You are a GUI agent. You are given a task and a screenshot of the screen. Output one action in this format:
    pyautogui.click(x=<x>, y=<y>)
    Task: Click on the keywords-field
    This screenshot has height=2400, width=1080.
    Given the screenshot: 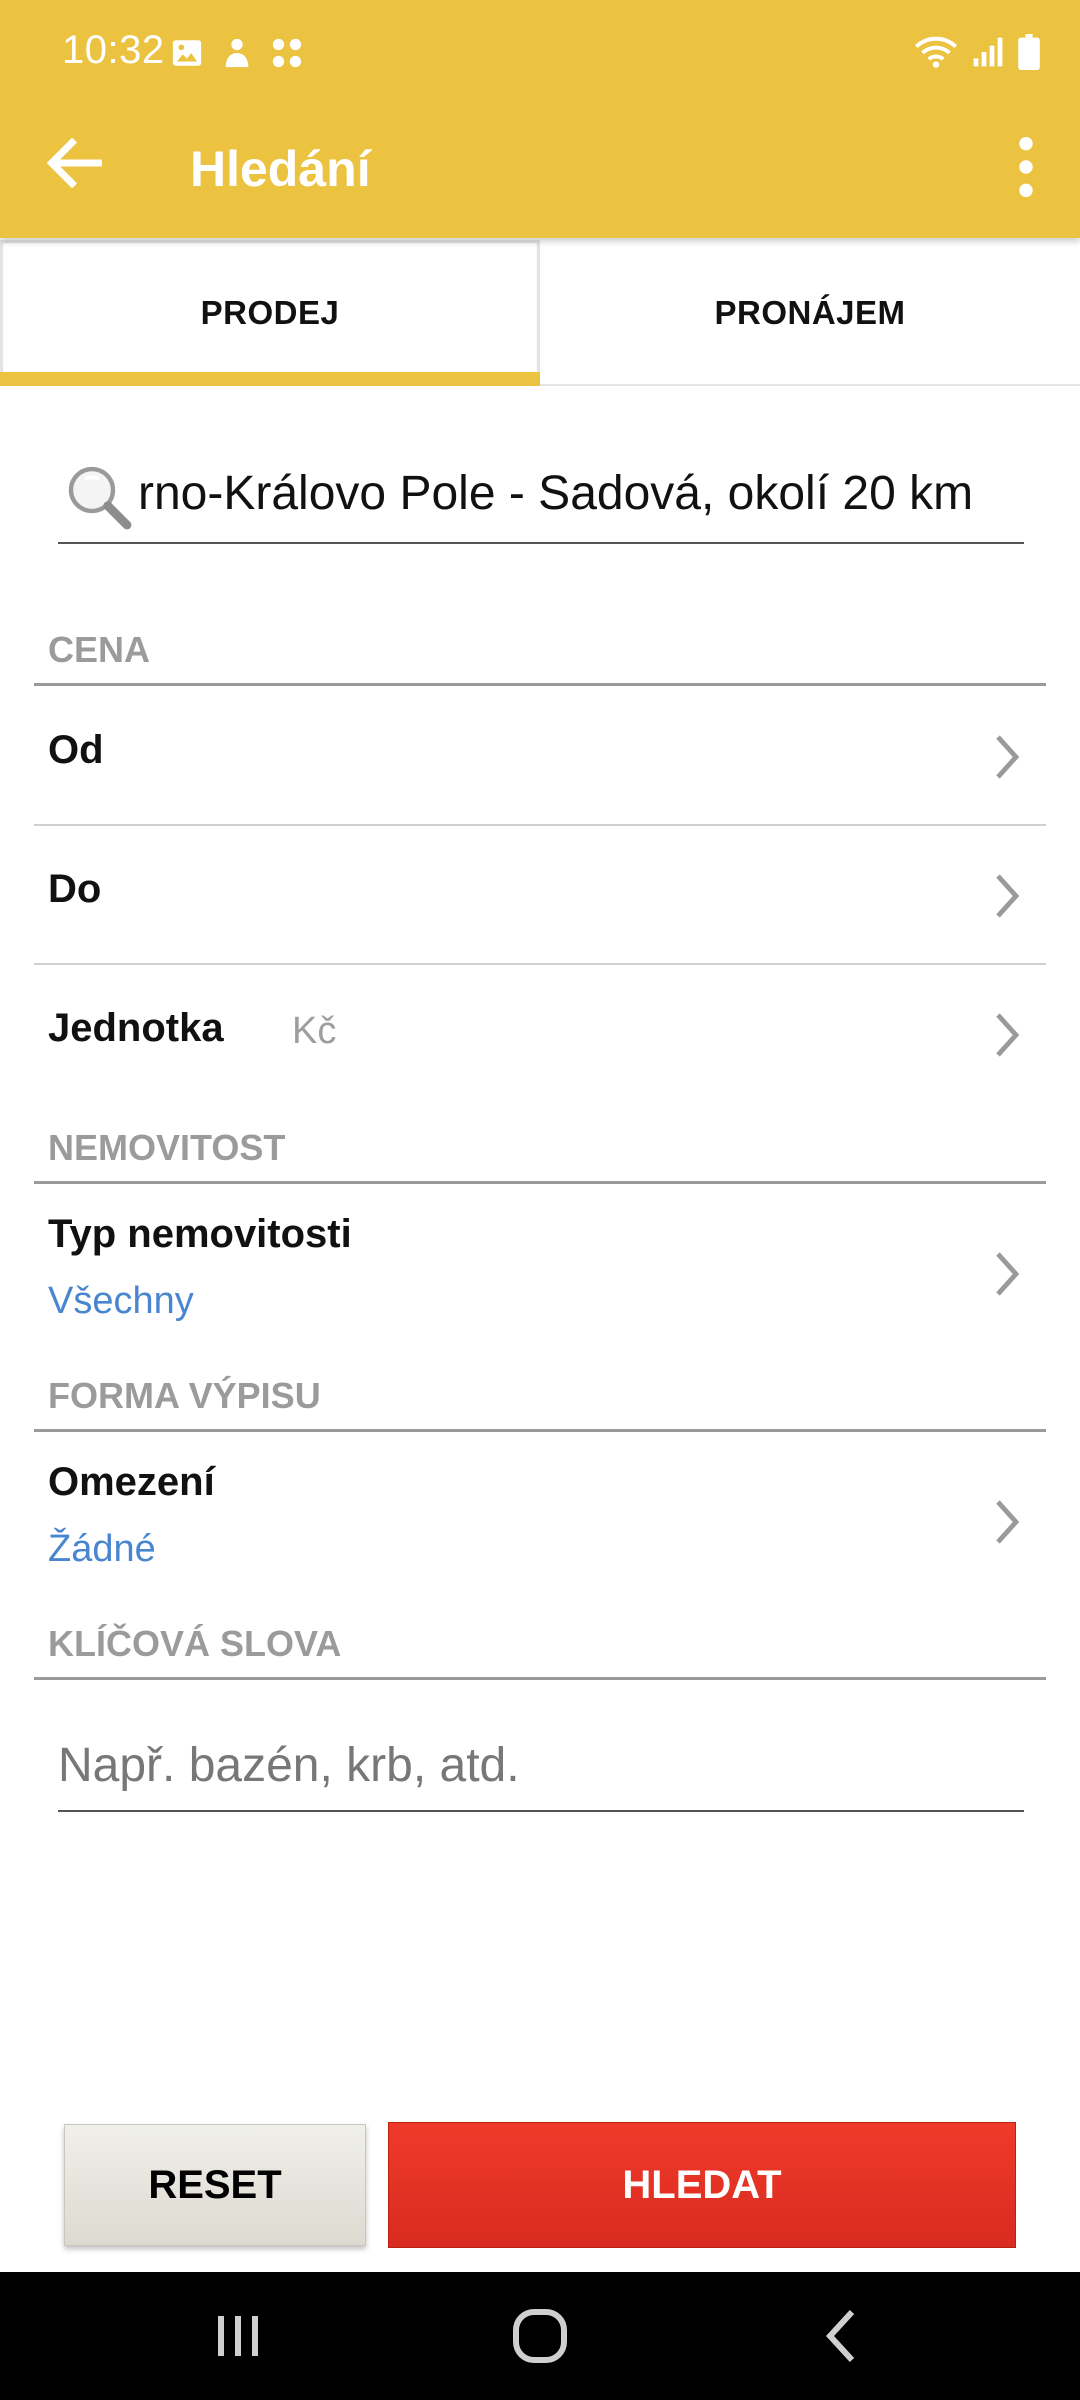 What is the action you would take?
    pyautogui.click(x=541, y=1766)
    